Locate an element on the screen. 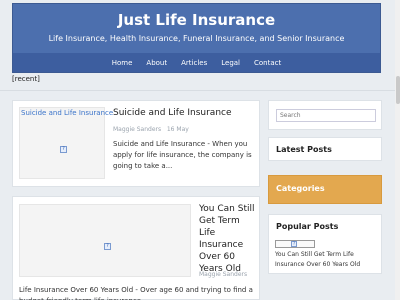 The width and height of the screenshot is (400, 300). categories-widget: Categories is located at coordinates (325, 189).